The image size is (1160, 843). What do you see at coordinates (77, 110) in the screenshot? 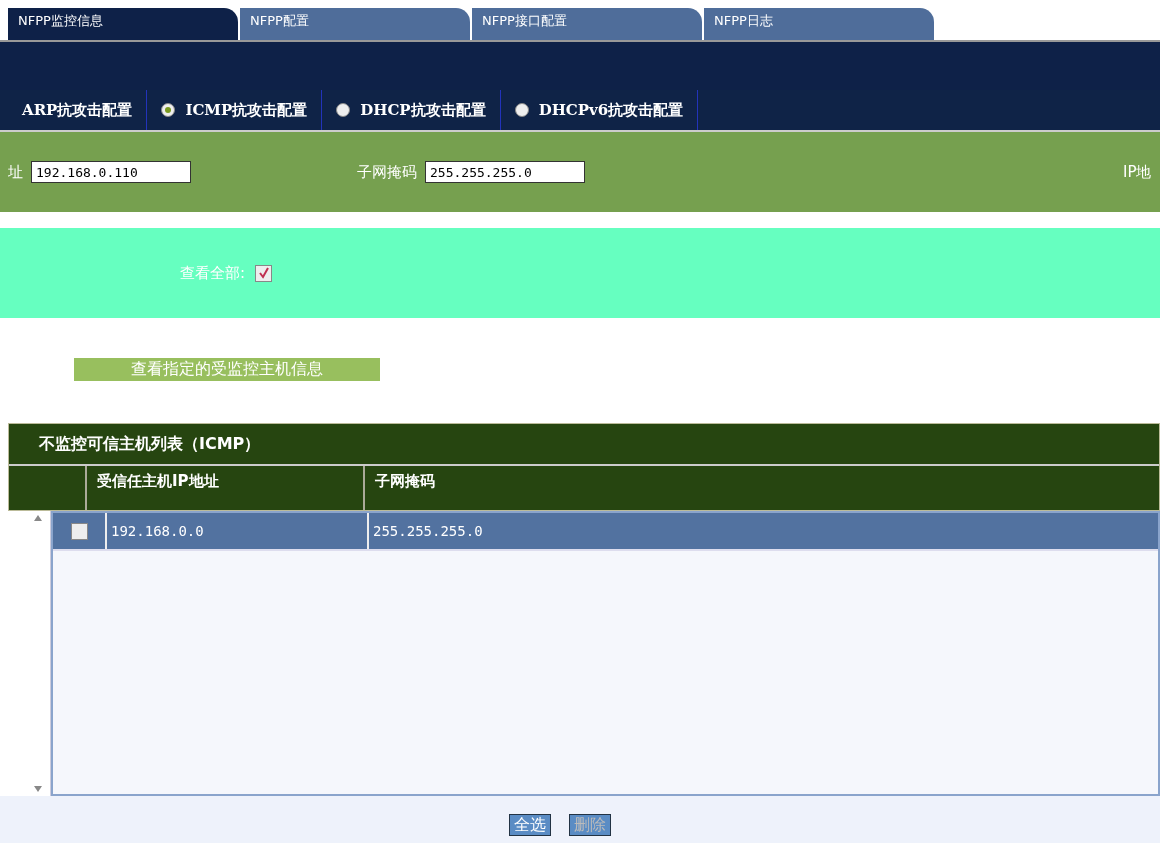
I see `attack-tab-label: ARP抗攻击配置` at bounding box center [77, 110].